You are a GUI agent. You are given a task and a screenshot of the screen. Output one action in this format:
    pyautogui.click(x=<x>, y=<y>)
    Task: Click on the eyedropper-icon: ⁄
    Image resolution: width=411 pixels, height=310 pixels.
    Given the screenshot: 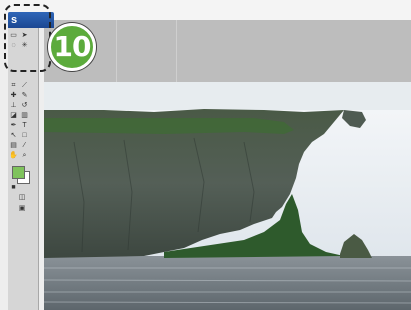 What is the action you would take?
    pyautogui.click(x=24, y=146)
    